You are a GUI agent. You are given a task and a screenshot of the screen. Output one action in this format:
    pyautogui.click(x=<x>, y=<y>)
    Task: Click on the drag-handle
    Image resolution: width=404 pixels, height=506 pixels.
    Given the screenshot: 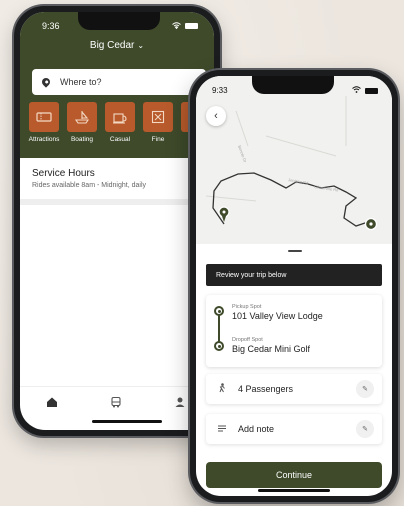 What is the action you would take?
    pyautogui.click(x=295, y=251)
    